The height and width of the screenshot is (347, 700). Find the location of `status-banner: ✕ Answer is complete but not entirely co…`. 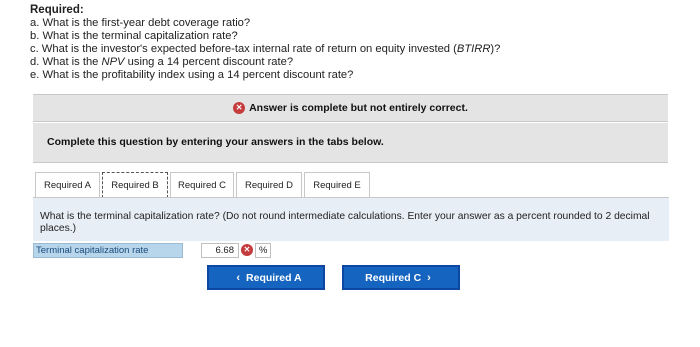

status-banner: ✕ Answer is complete but not entirely co… is located at coordinates (350, 108).